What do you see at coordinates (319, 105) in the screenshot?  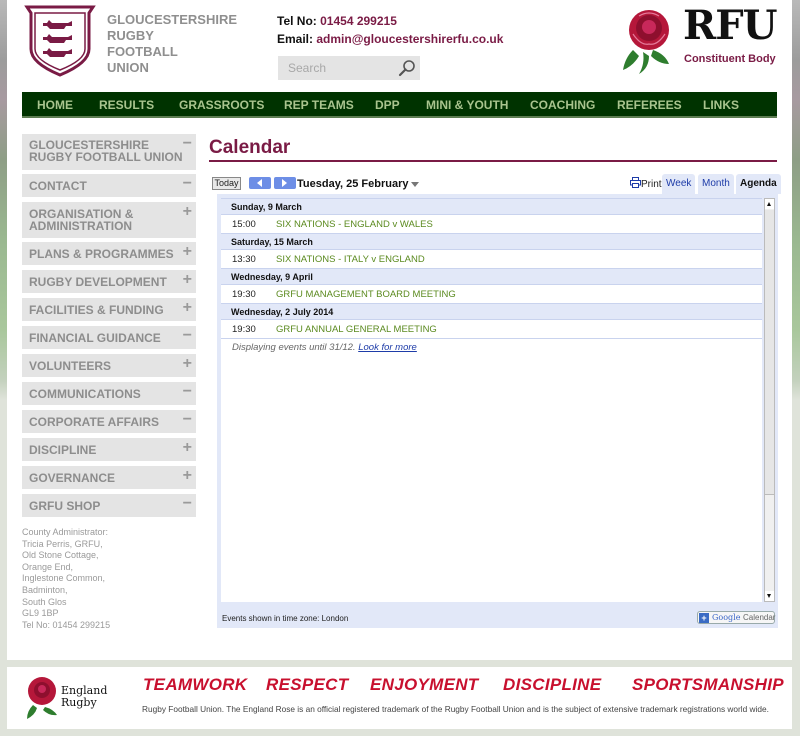 I see `nav-rep-teams: REP TEAMS` at bounding box center [319, 105].